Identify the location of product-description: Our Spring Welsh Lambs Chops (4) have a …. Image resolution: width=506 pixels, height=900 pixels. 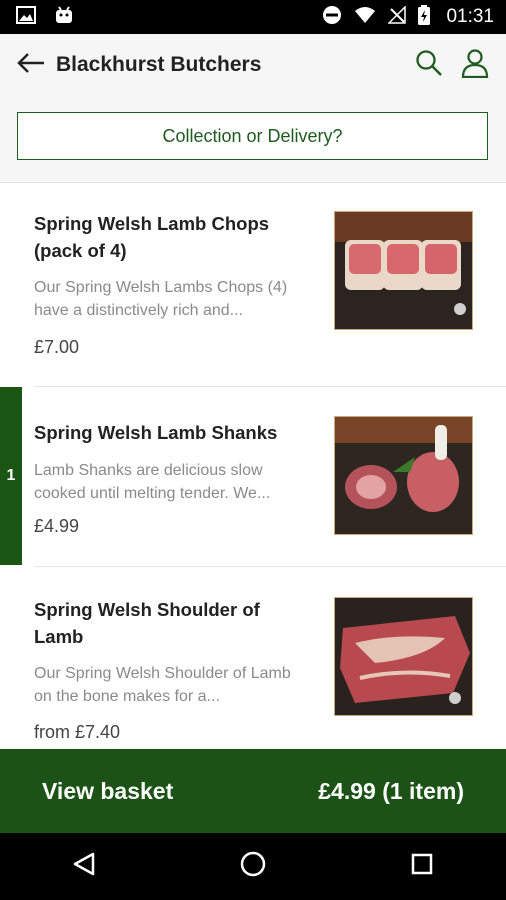
(161, 299).